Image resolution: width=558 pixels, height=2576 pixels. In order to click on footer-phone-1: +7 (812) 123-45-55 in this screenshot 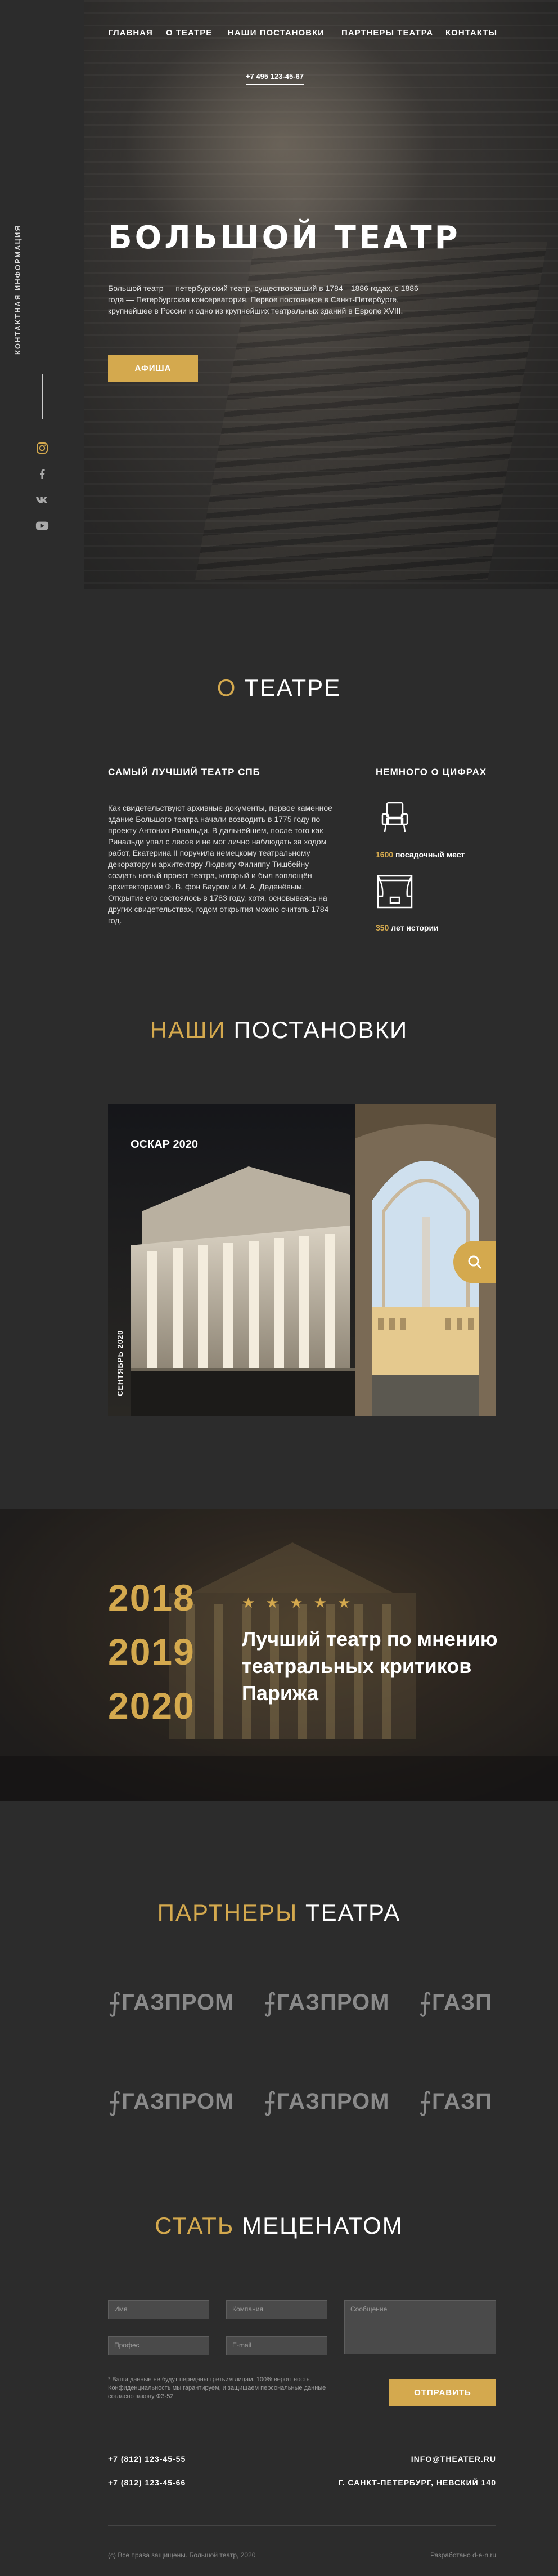, I will do `click(147, 2458)`.